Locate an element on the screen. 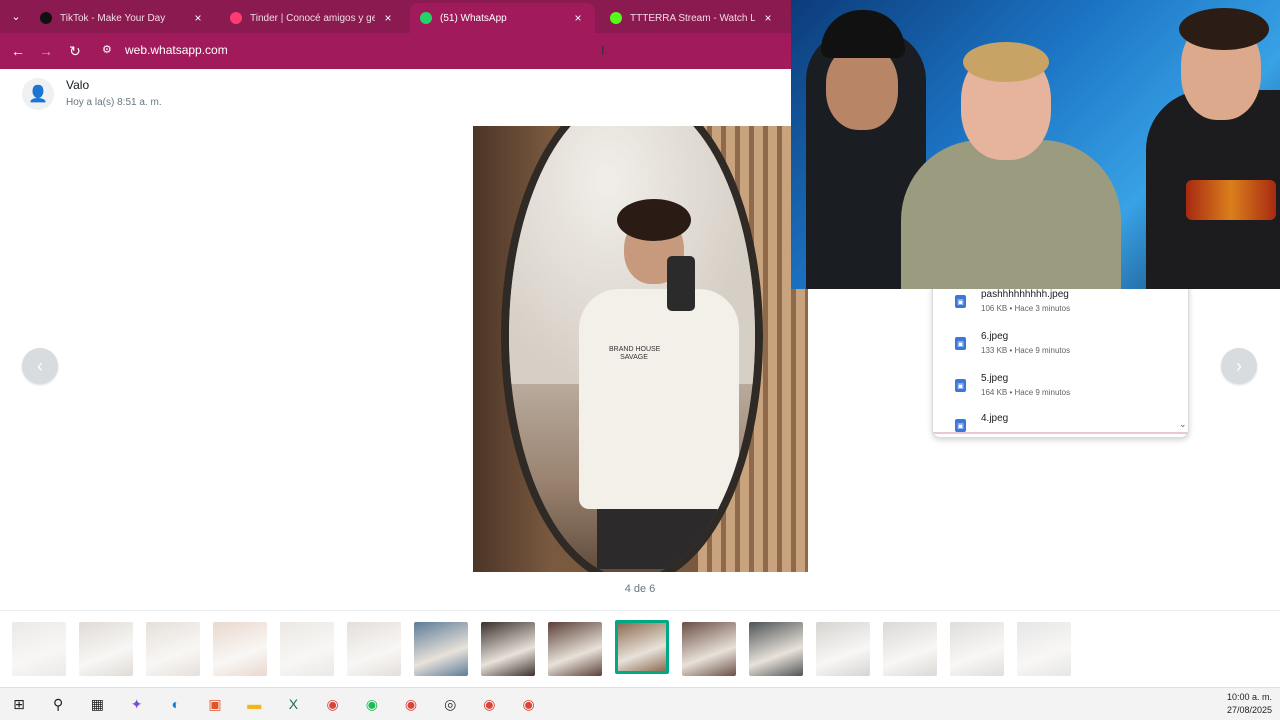  media-counter: 4 de 6 is located at coordinates (640, 589).